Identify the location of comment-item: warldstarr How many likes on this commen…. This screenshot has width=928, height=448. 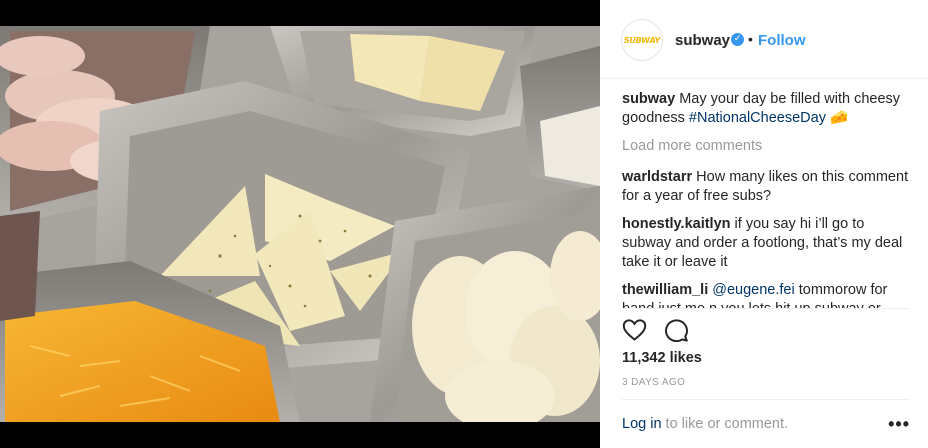
(767, 187).